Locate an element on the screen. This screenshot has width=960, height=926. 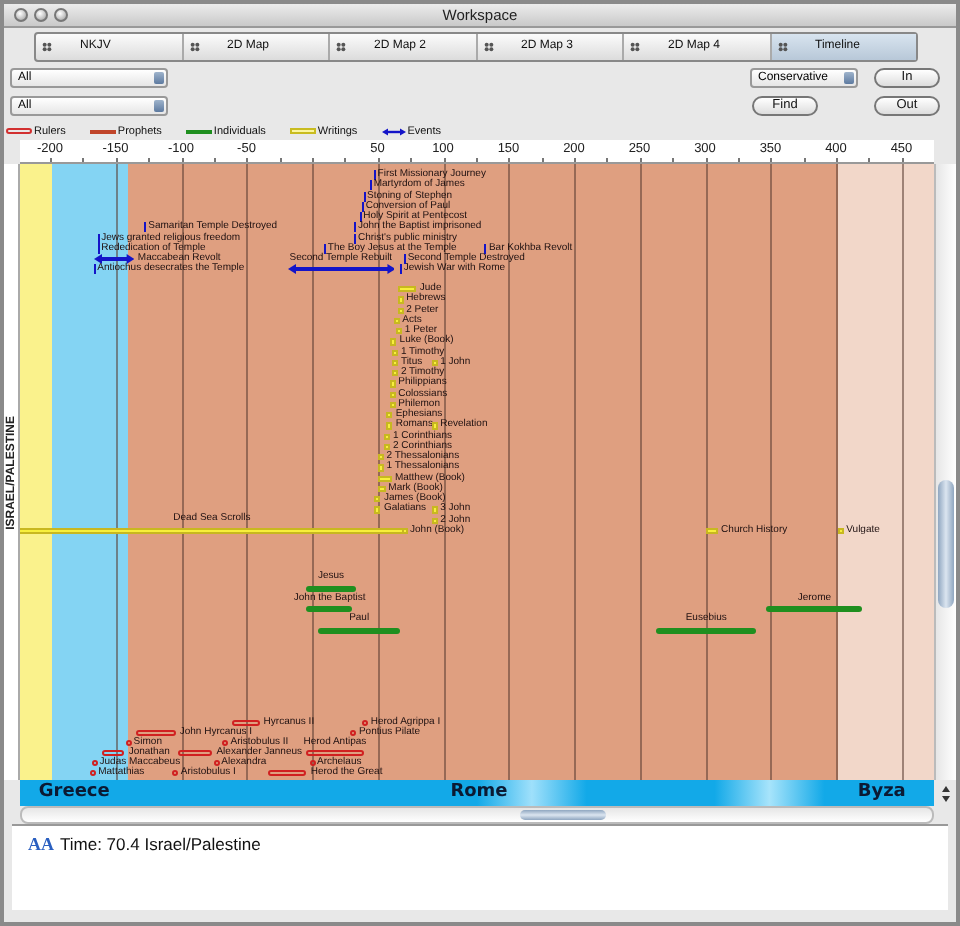
era-label: Byza is located at coordinates (881, 792).